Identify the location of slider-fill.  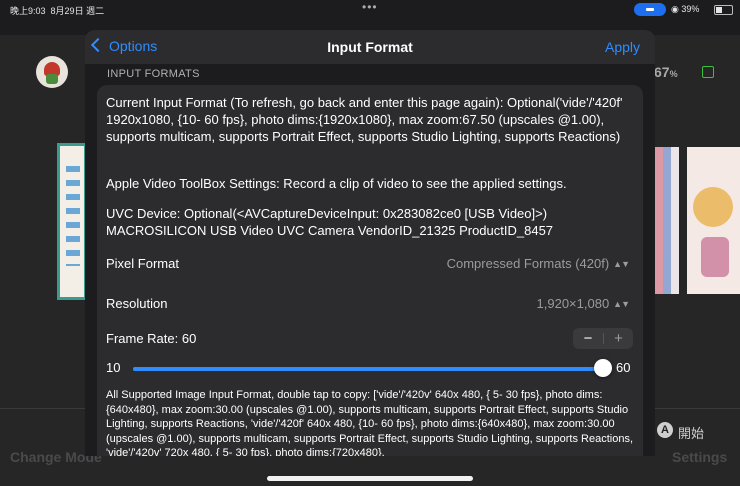
(368, 369).